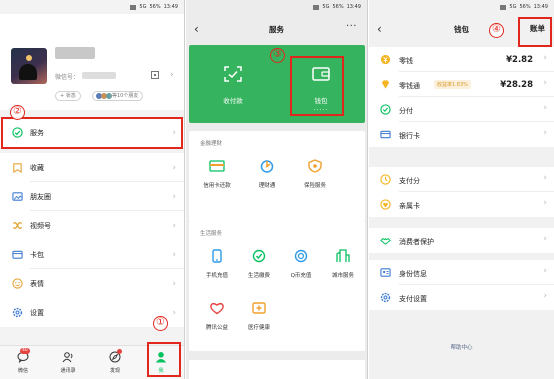 The image size is (554, 379). I want to click on avatar, so click(29, 66).